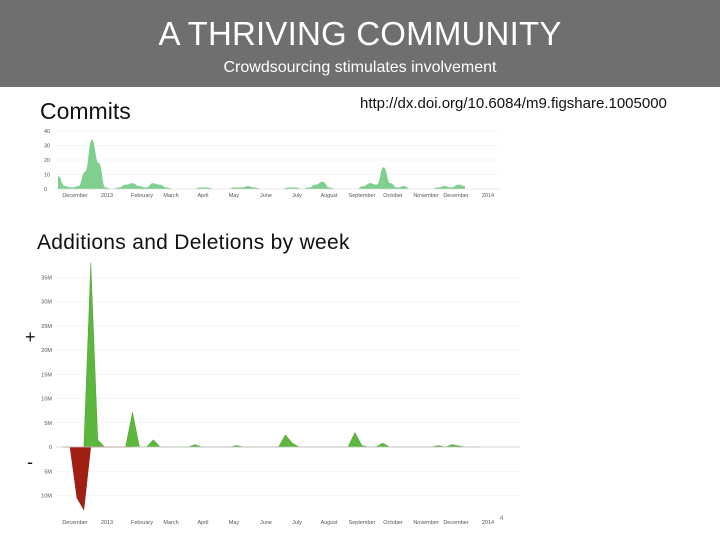  What do you see at coordinates (142, 523) in the screenshot?
I see `adddel-x-tick: February` at bounding box center [142, 523].